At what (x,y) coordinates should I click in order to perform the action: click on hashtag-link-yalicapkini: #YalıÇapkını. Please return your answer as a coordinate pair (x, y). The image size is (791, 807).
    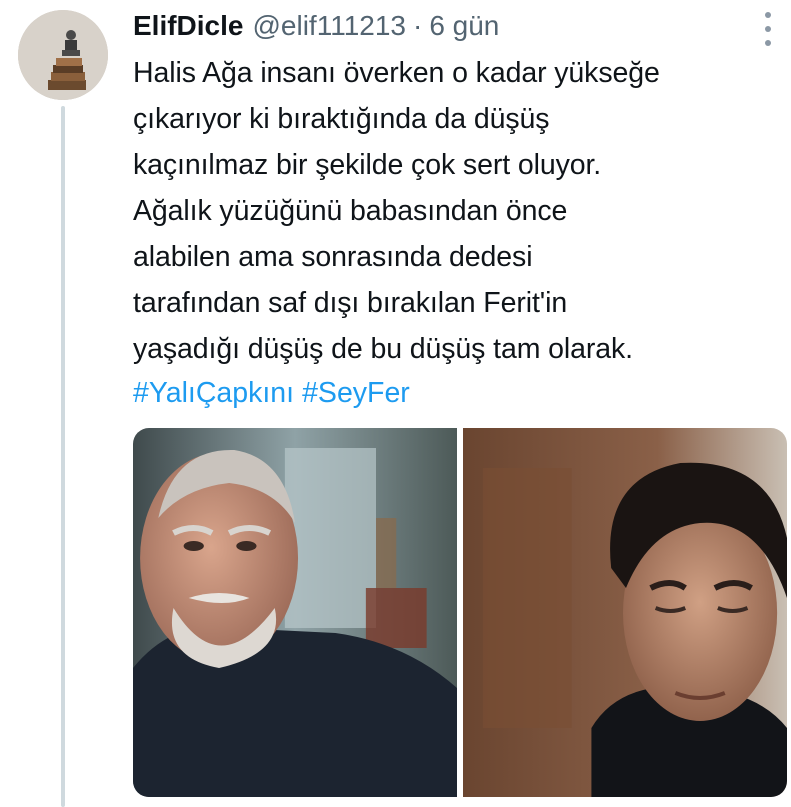
    Looking at the image, I should click on (213, 393).